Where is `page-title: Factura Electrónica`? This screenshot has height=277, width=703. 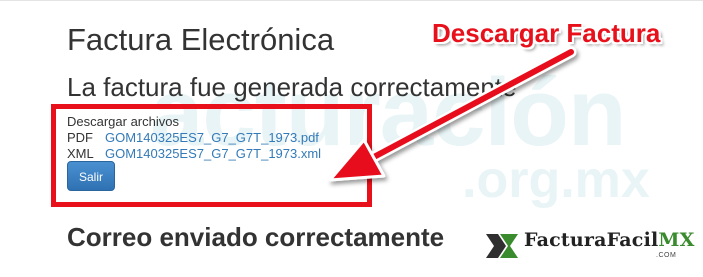
page-title: Factura Electrónica is located at coordinates (201, 39).